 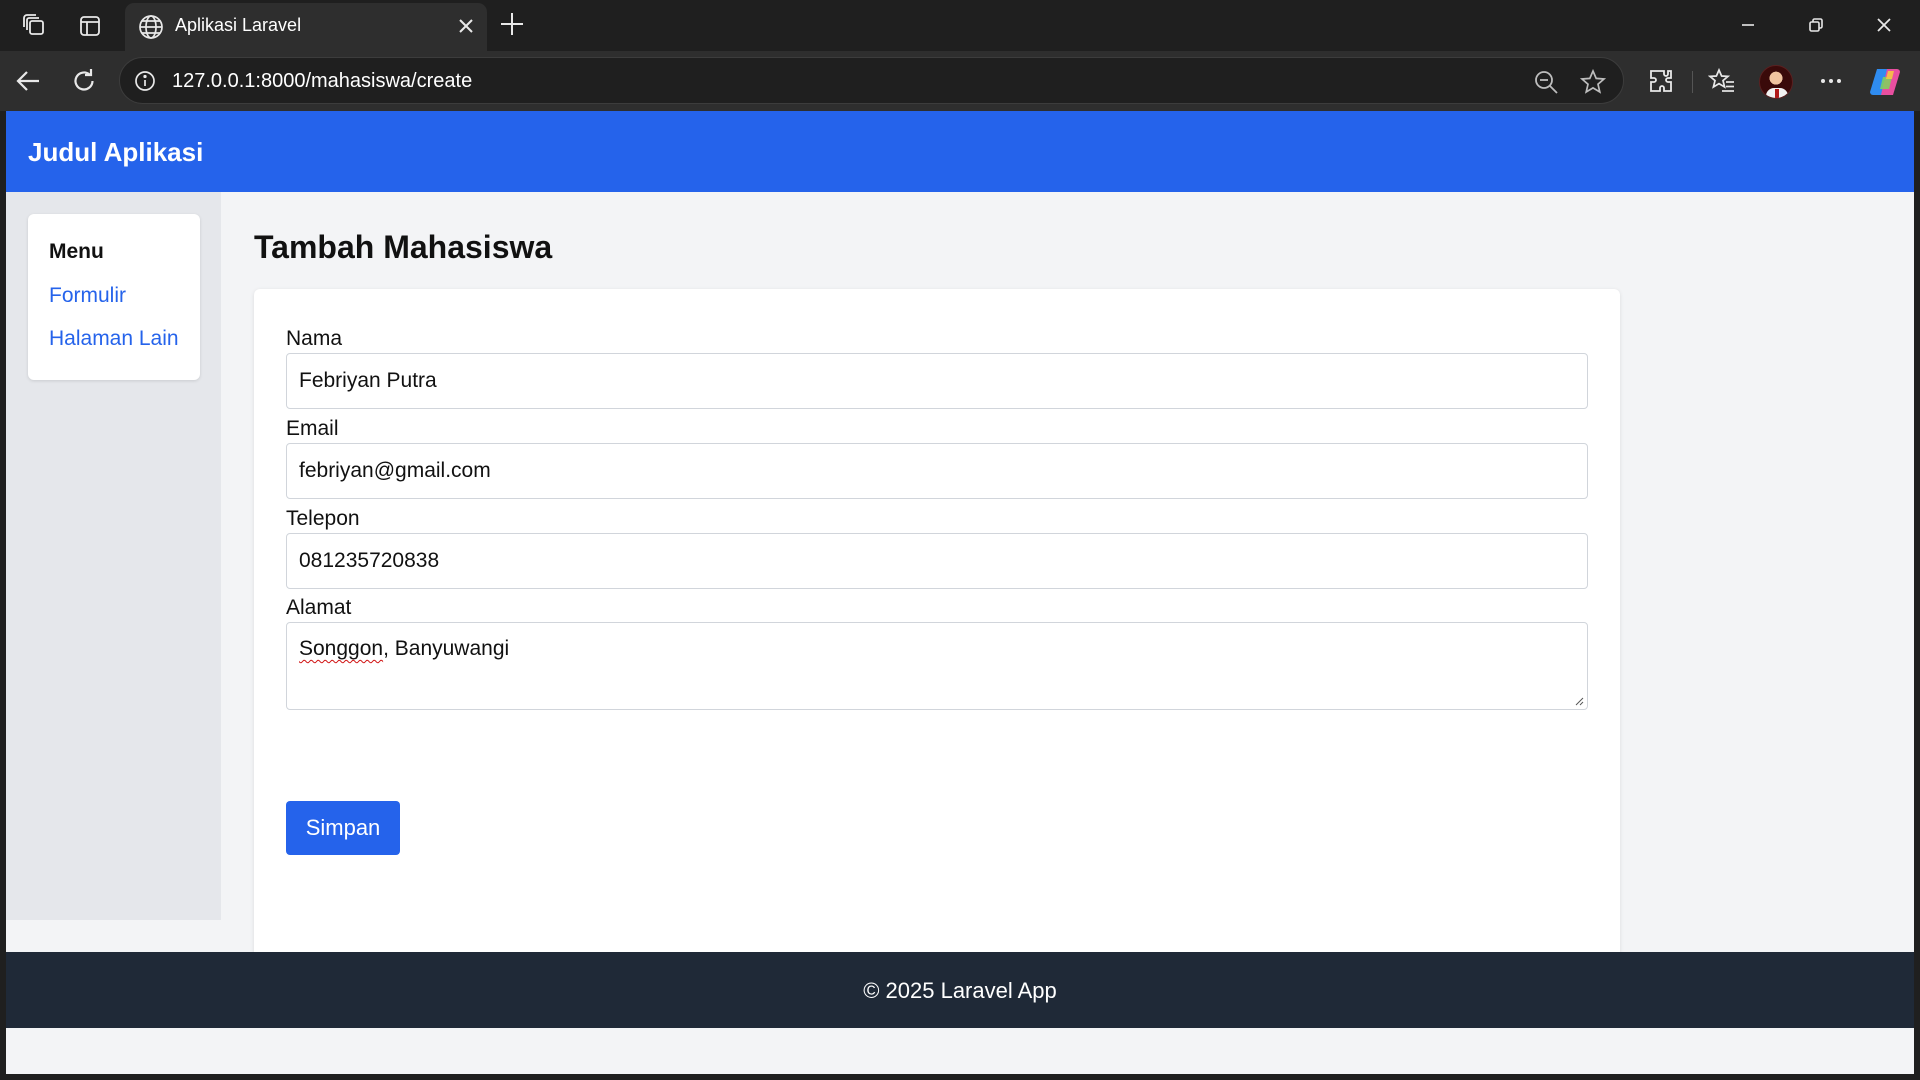 What do you see at coordinates (937, 381) in the screenshot?
I see `nama-input` at bounding box center [937, 381].